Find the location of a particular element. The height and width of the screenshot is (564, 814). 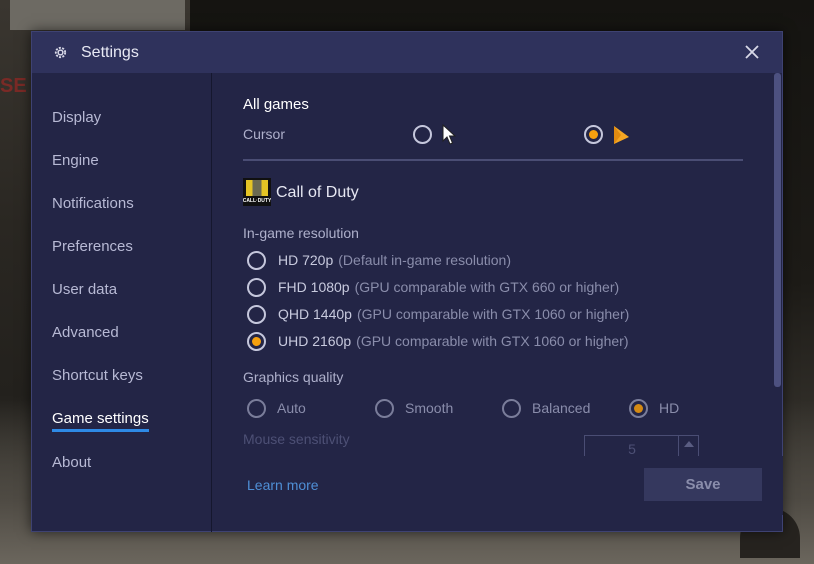

sidebar-item-preferences: Preferences is located at coordinates (92, 246).